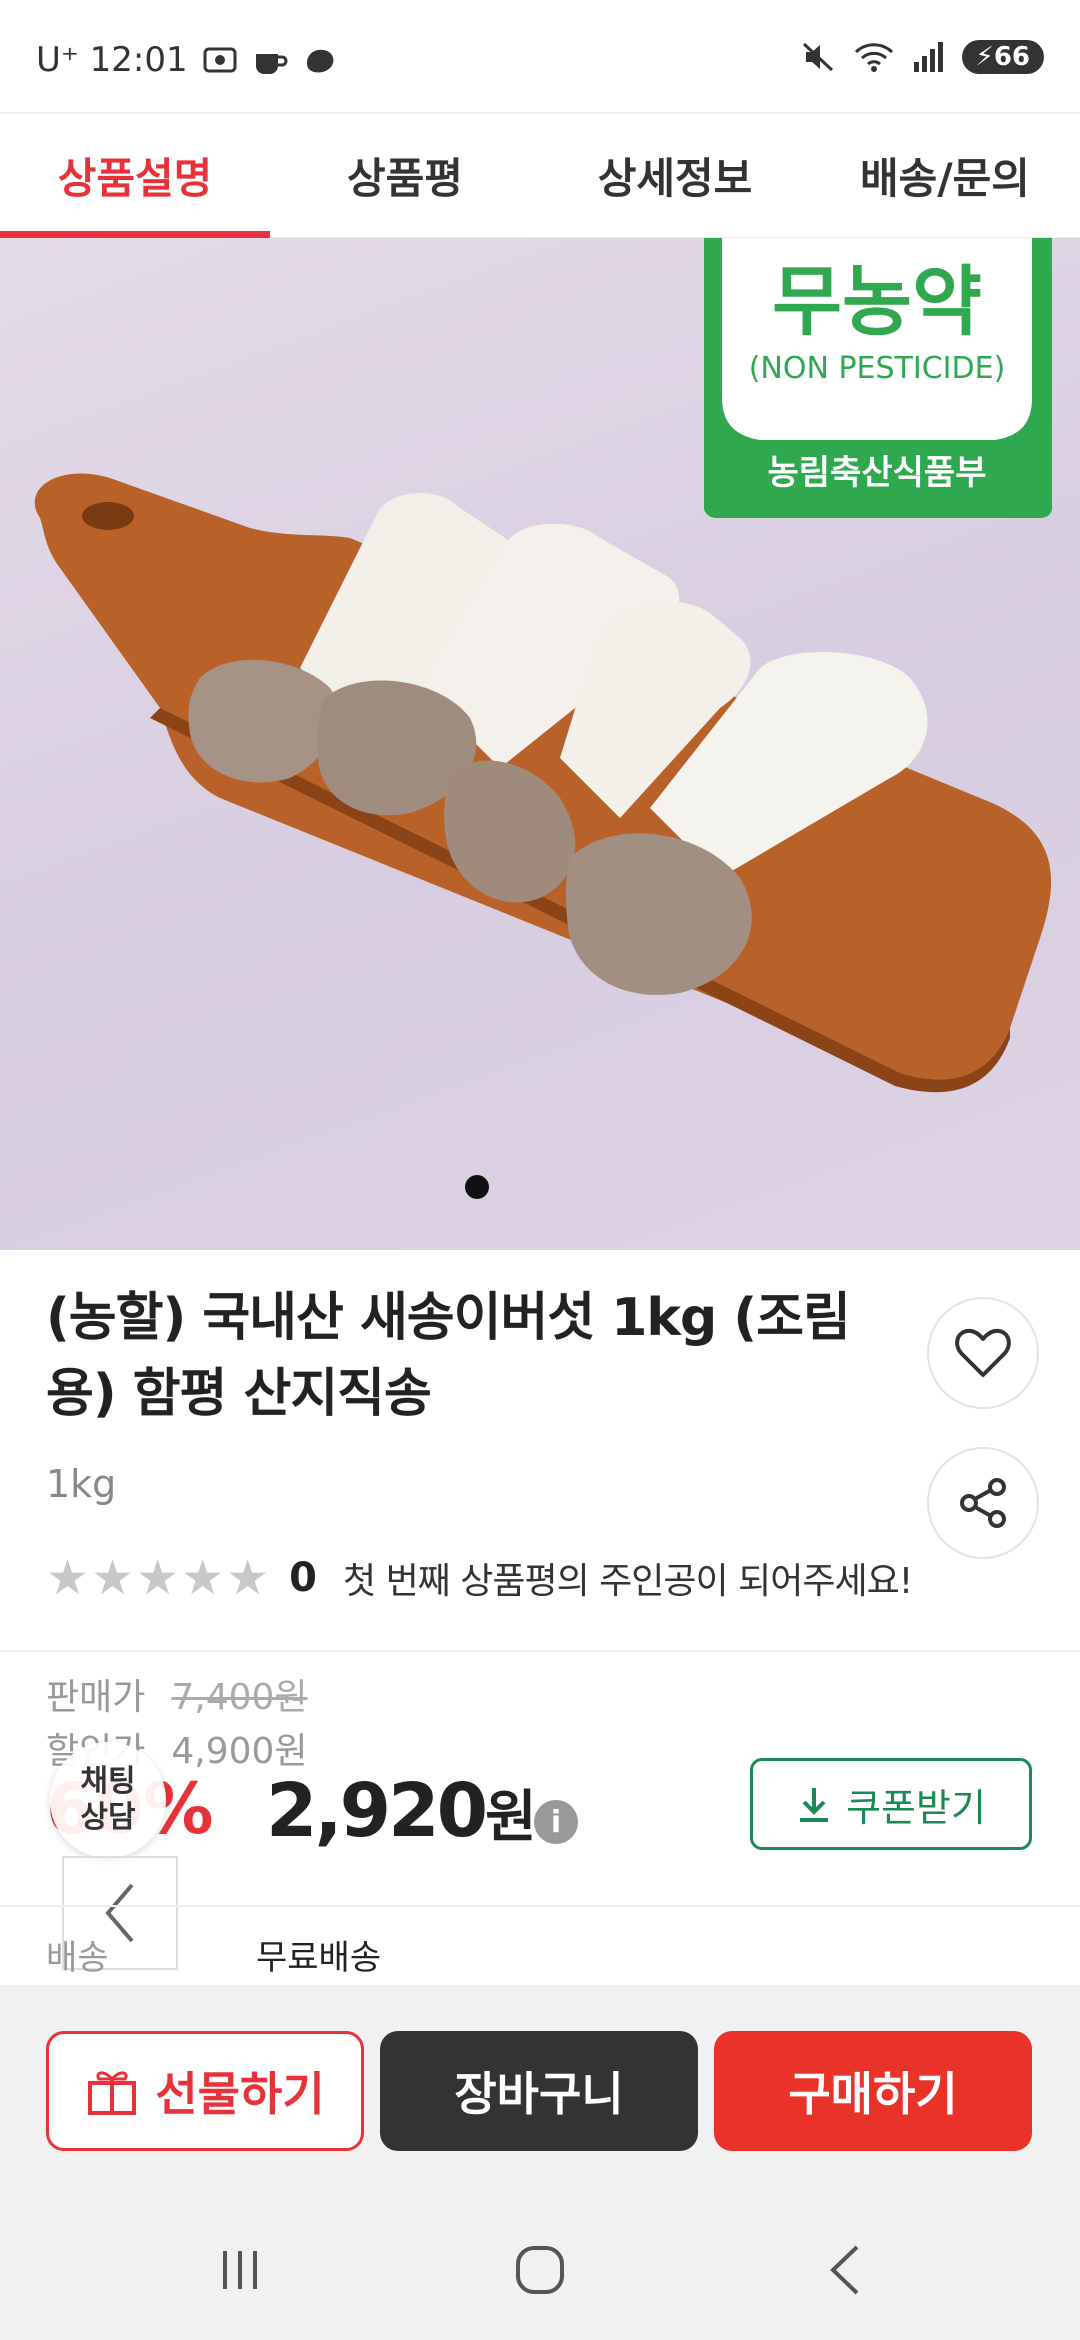 The height and width of the screenshot is (2340, 1080). I want to click on share-button, so click(983, 1503).